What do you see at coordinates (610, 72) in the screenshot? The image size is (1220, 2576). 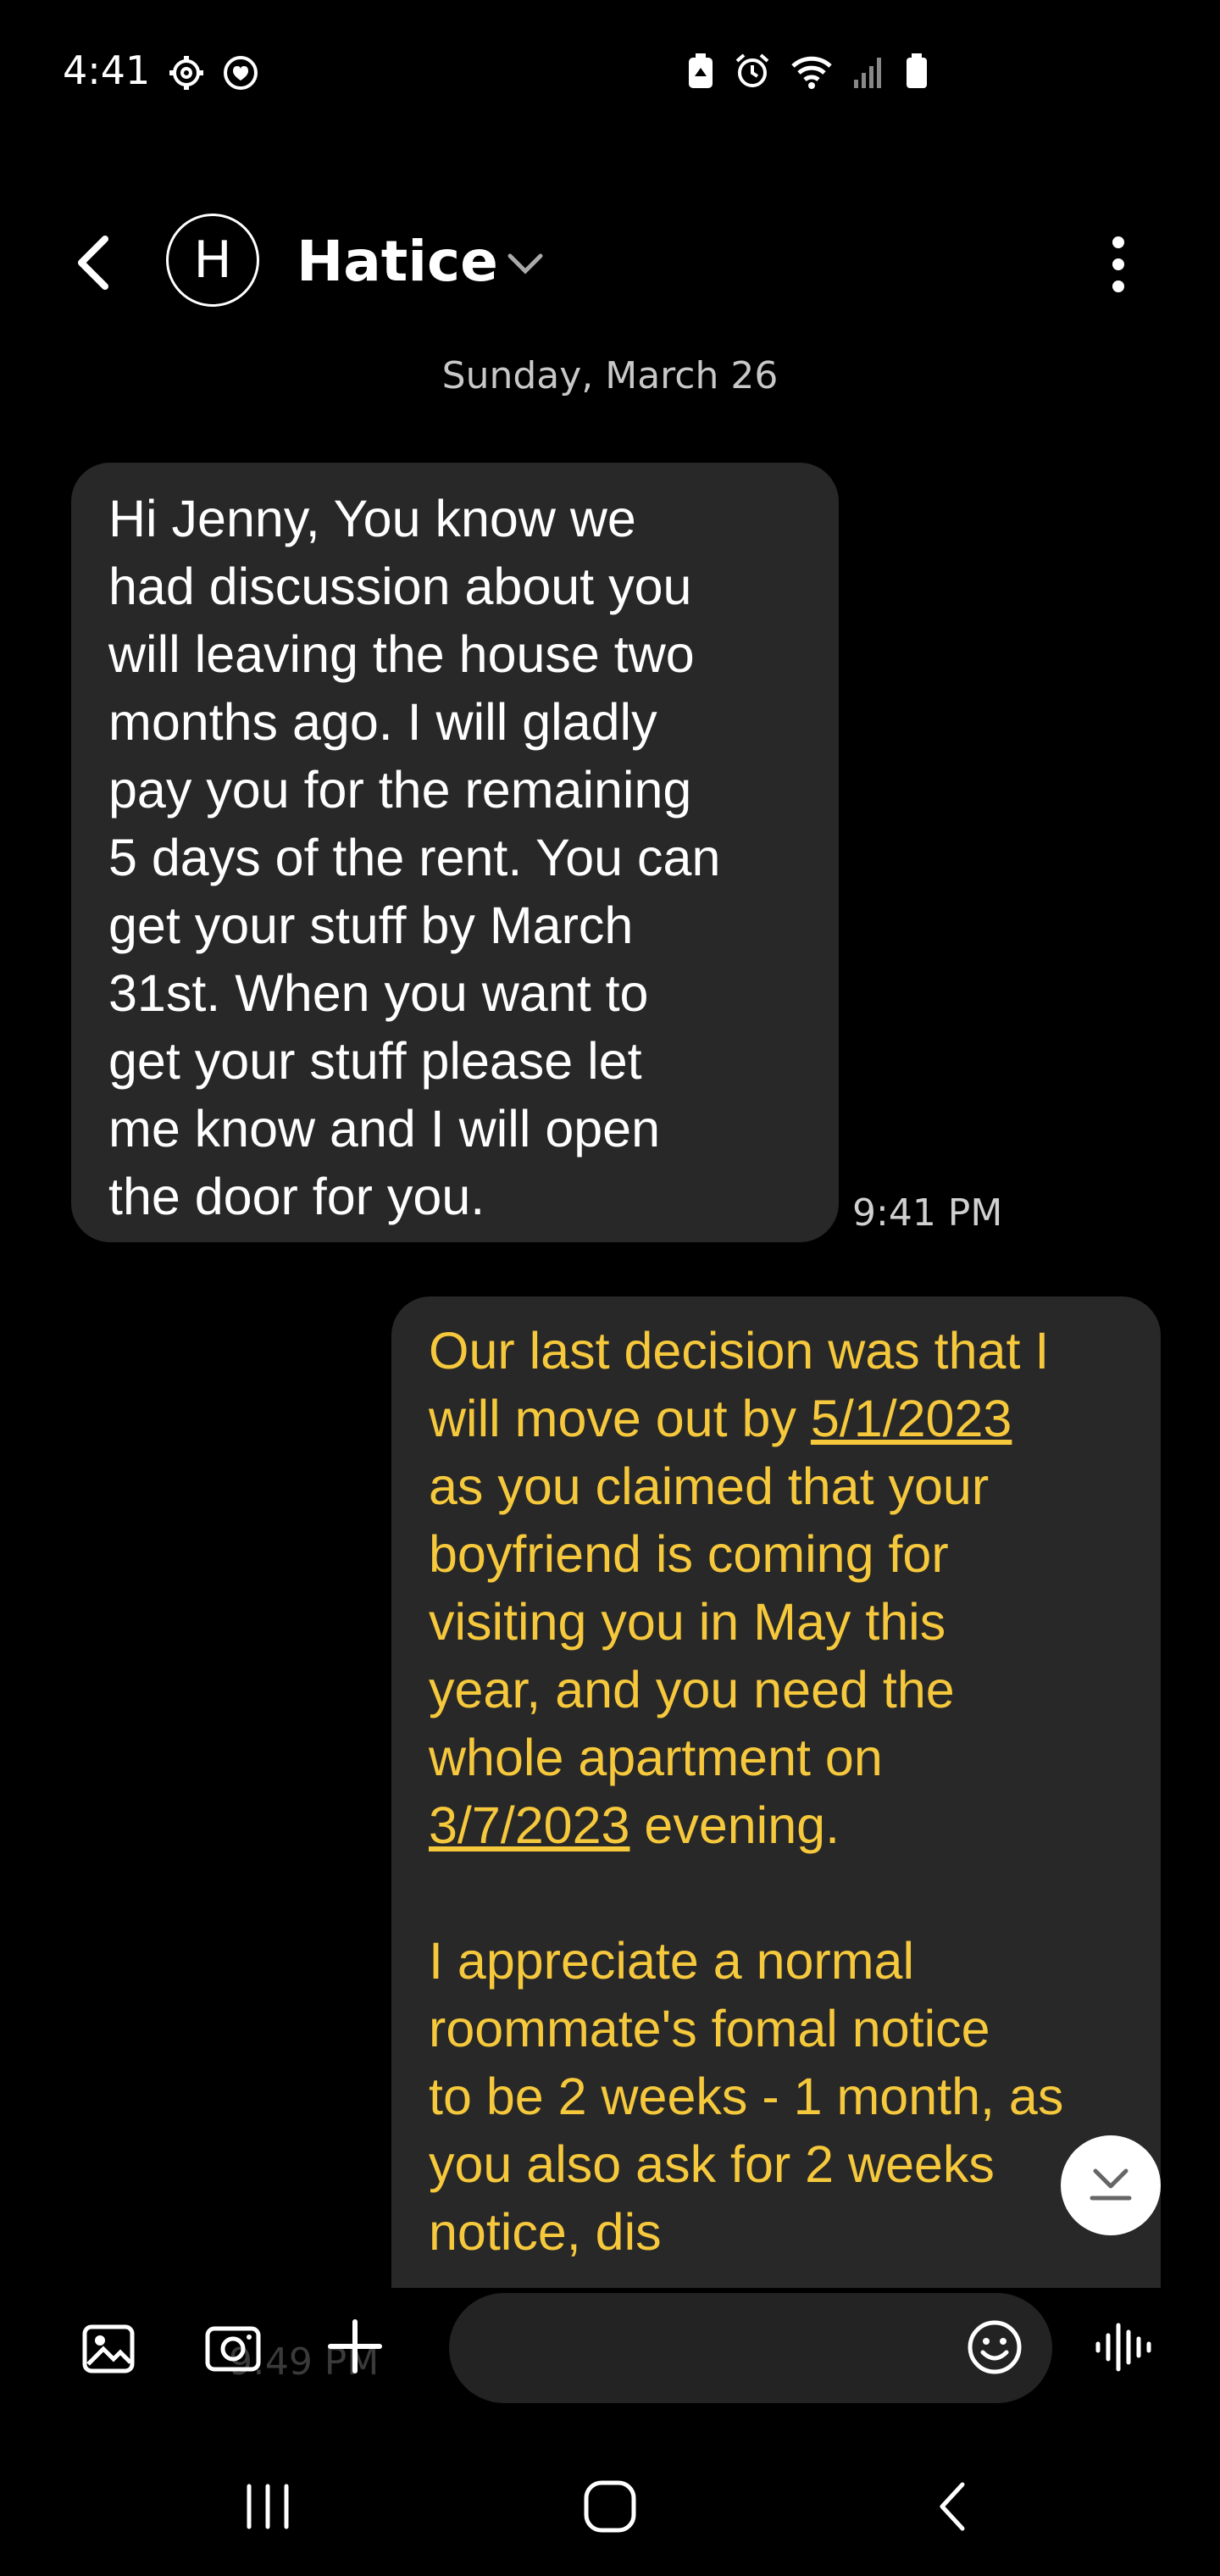 I see `status-bar: 4:41` at bounding box center [610, 72].